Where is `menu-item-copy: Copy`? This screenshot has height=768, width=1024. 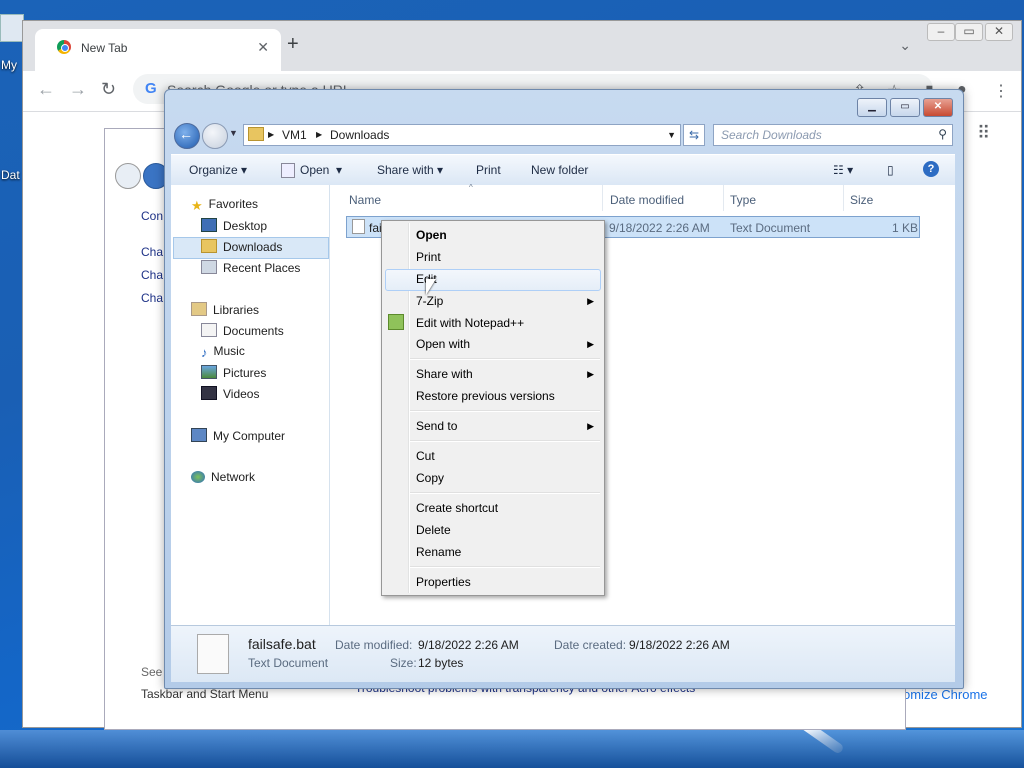
menu-item-copy: Copy is located at coordinates (430, 478).